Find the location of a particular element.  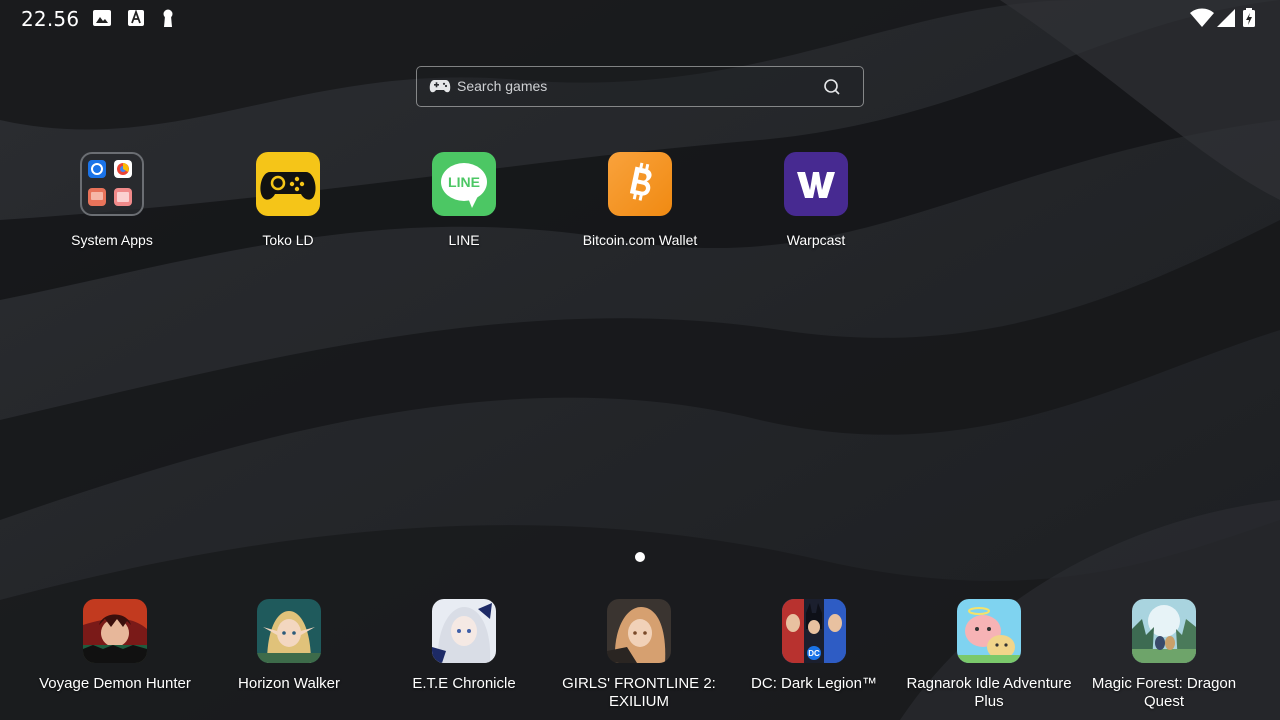

app-label: System Apps is located at coordinates (112, 240).